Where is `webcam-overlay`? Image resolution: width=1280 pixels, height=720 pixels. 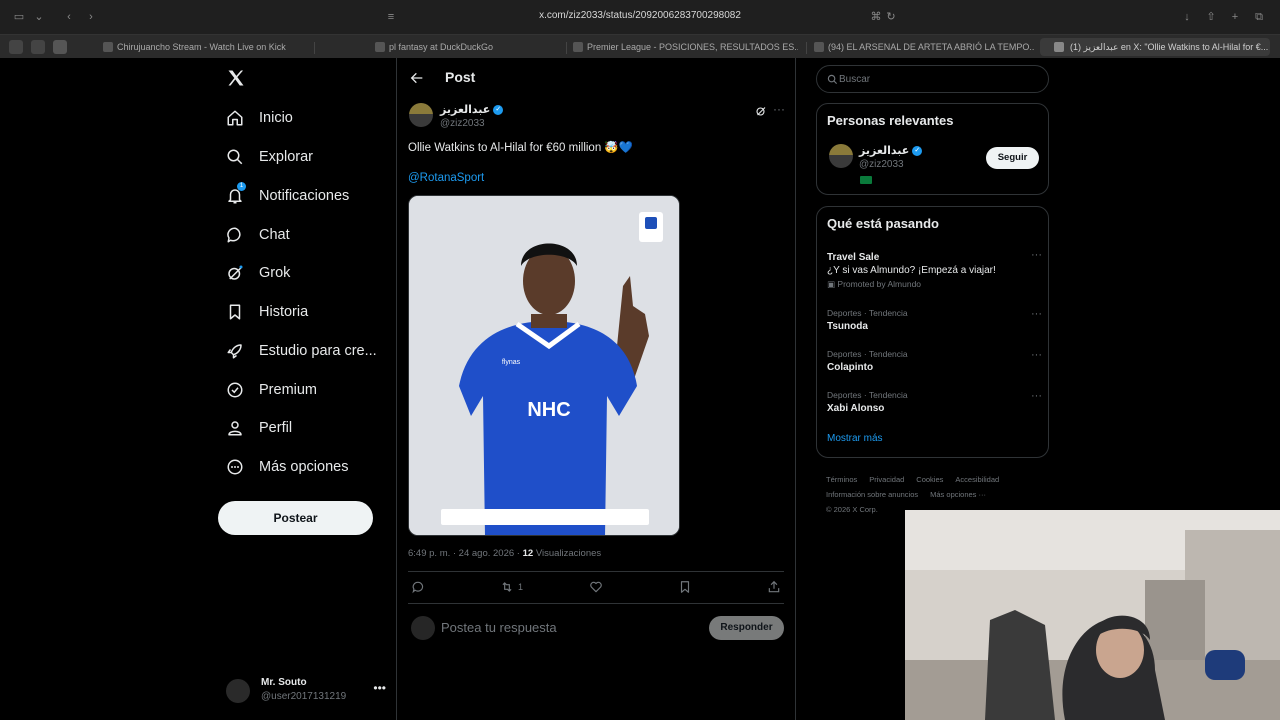
webcam-overlay is located at coordinates (1092, 615).